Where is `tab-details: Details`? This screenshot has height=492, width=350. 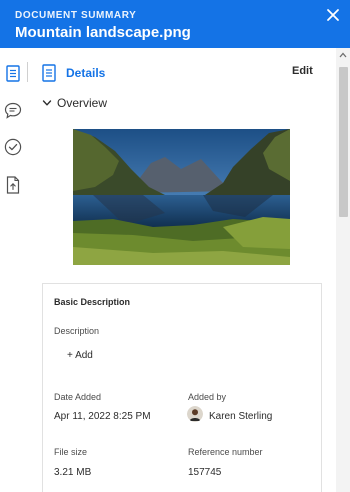 tab-details: Details is located at coordinates (73, 73).